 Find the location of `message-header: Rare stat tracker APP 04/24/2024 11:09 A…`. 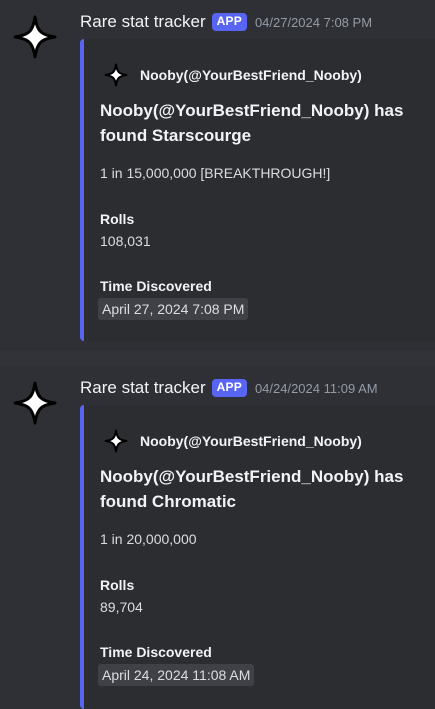

message-header: Rare stat tracker APP 04/24/2024 11:09 A… is located at coordinates (229, 388).